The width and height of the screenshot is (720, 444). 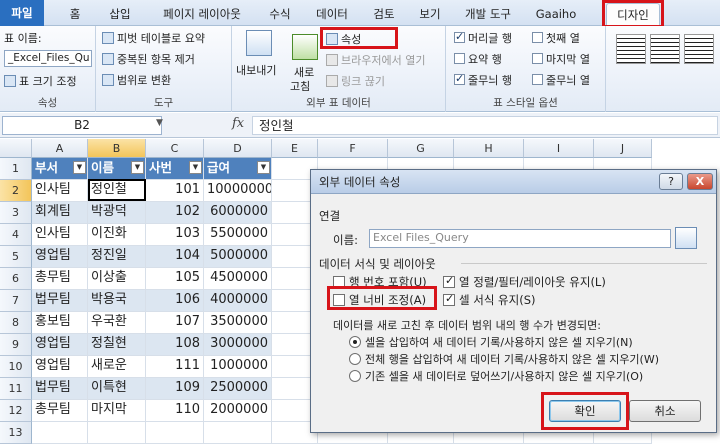 What do you see at coordinates (700, 181) in the screenshot?
I see `dialog-close-button: X` at bounding box center [700, 181].